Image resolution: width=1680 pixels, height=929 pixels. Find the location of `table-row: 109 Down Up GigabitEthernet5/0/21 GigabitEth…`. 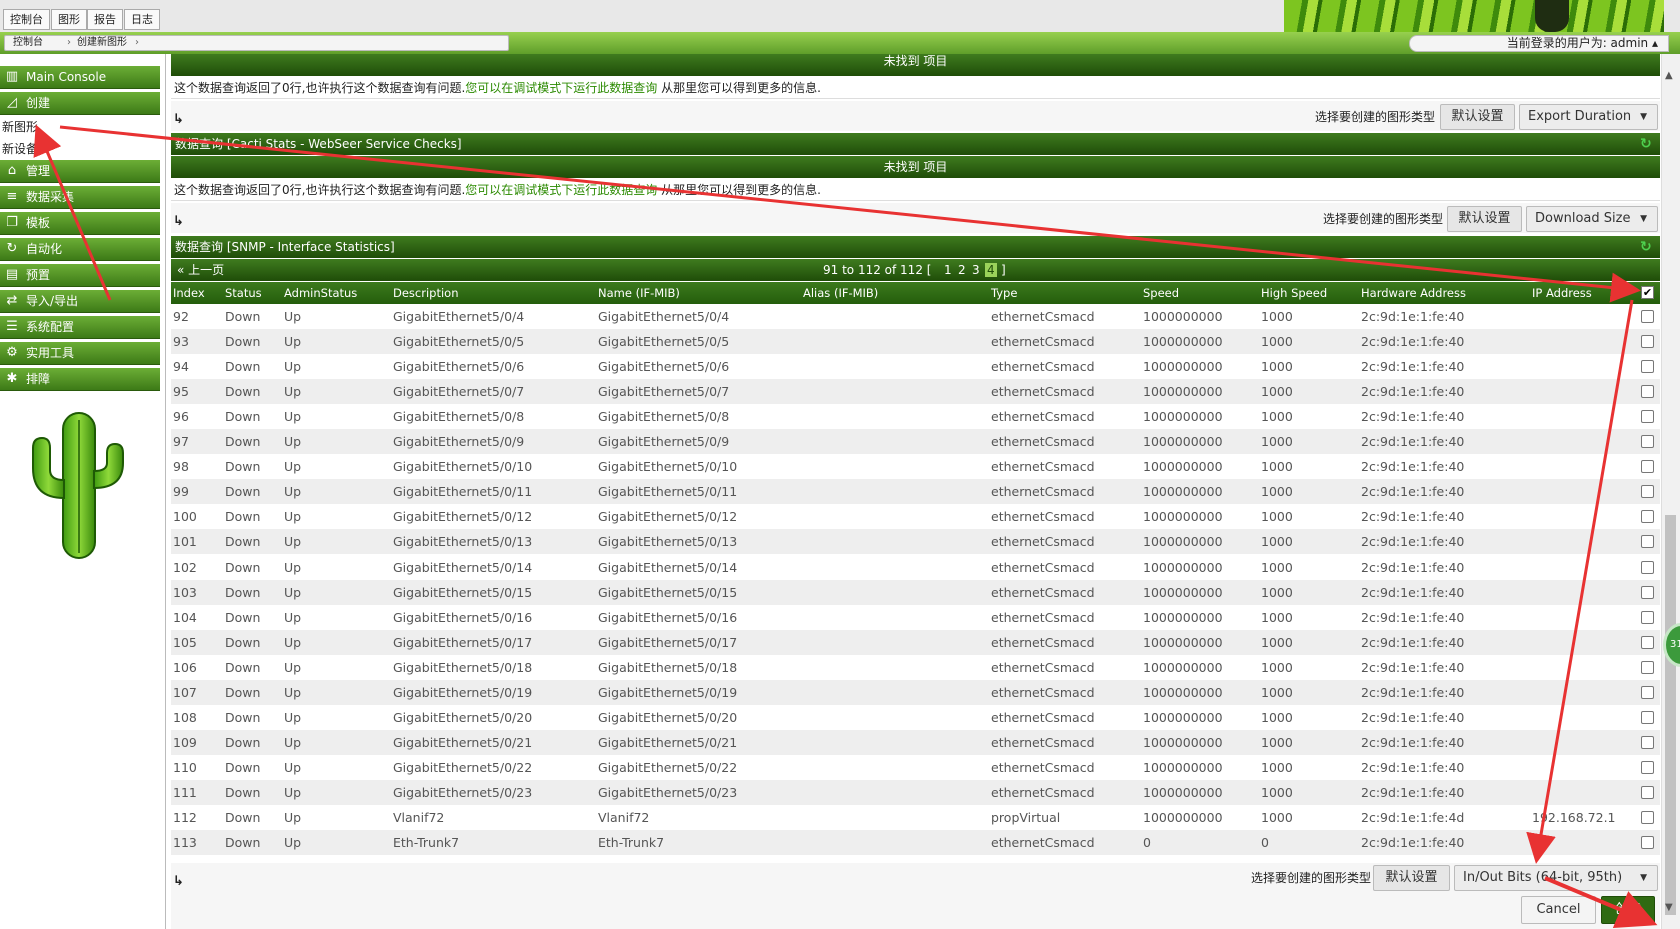

table-row: 109 Down Up GigabitEthernet5/0/21 GigabitEth… is located at coordinates (915, 742).